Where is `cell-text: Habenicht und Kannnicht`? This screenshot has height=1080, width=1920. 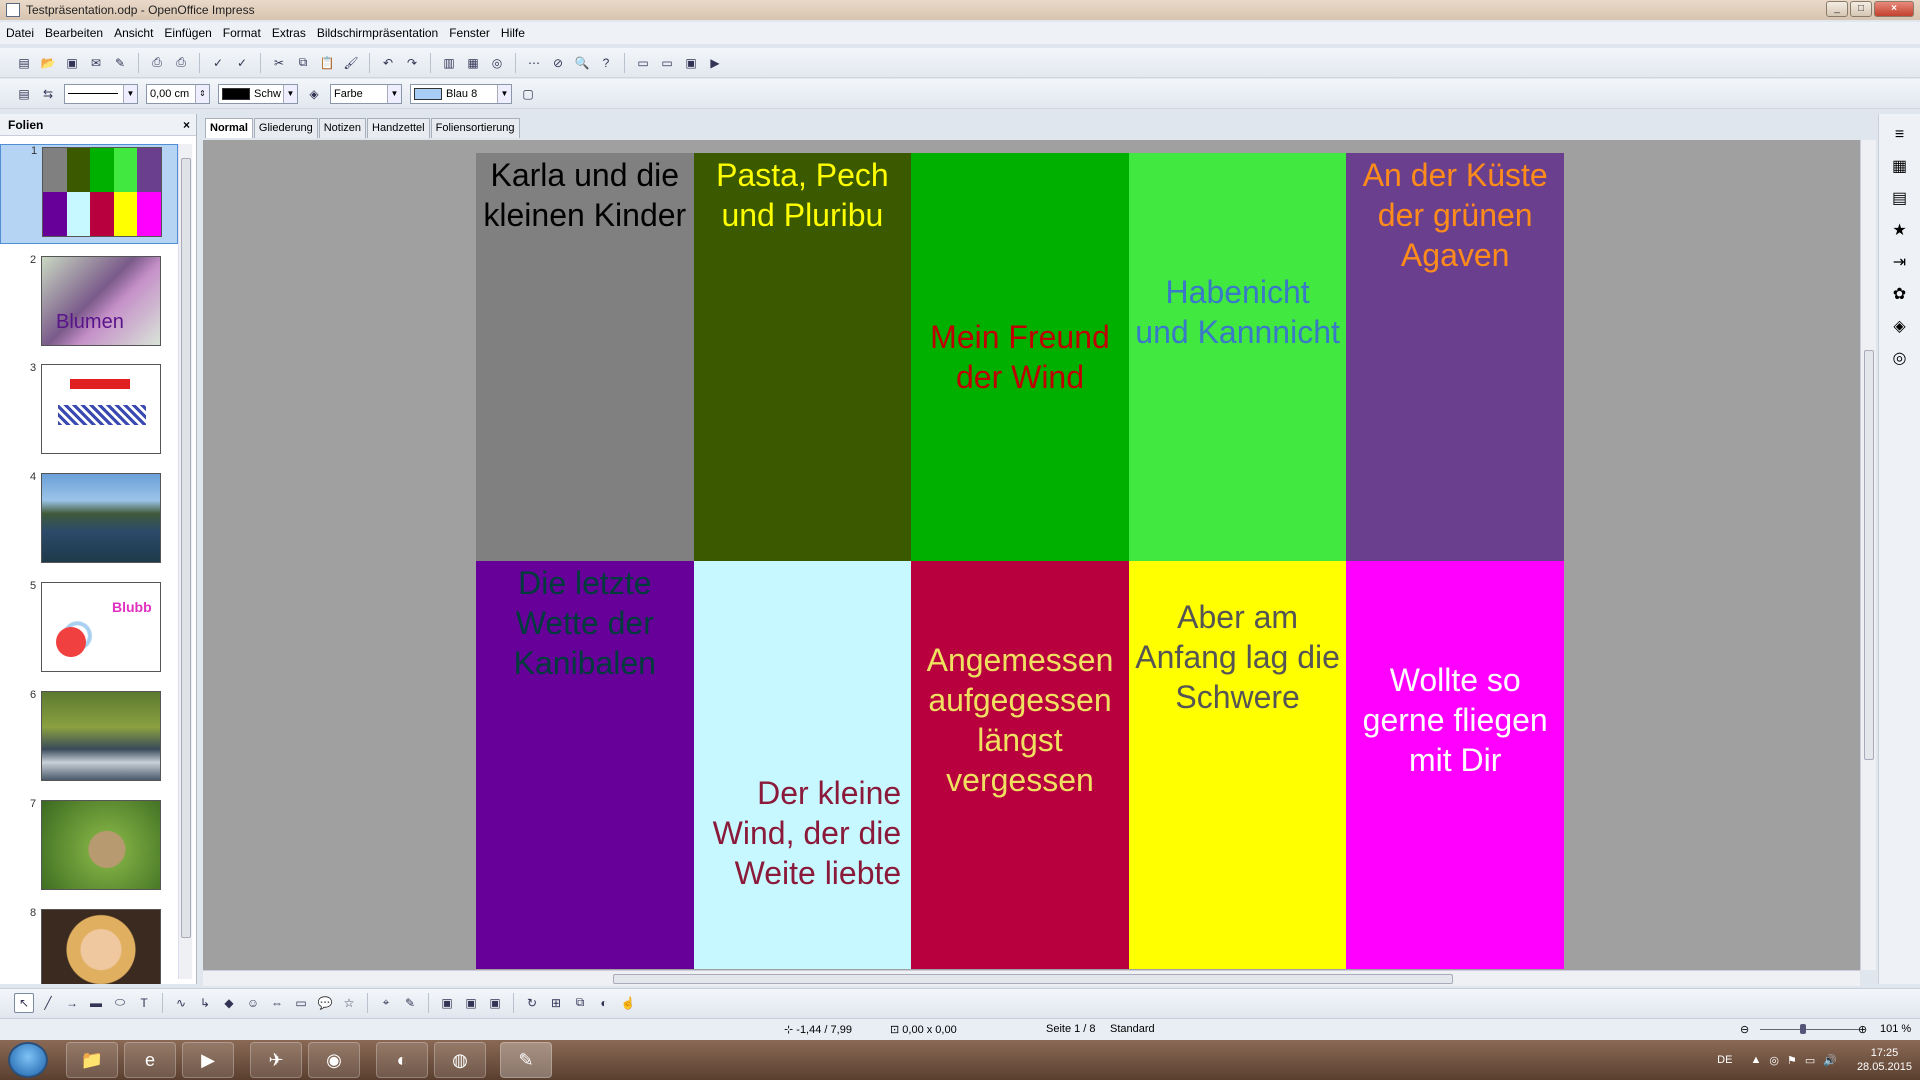 cell-text: Habenicht und Kannnicht is located at coordinates (1238, 312).